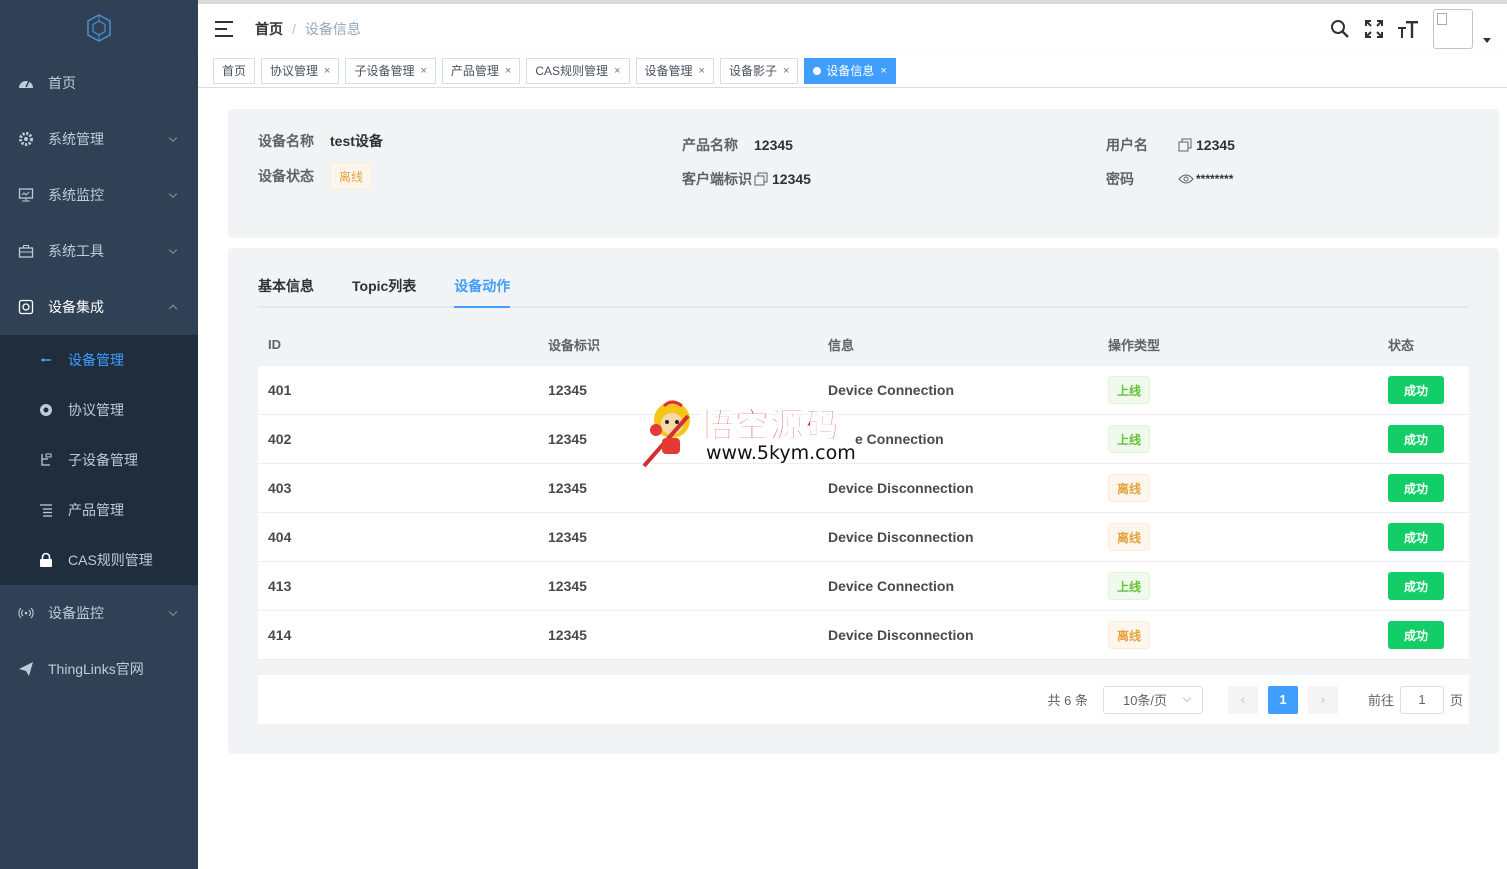 Image resolution: width=1507 pixels, height=869 pixels. I want to click on font-size-icon, so click(1408, 29).